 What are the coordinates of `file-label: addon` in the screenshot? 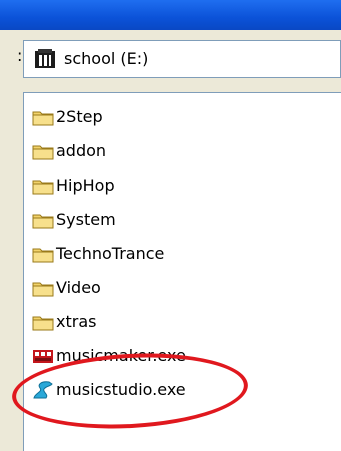 It's located at (81, 150).